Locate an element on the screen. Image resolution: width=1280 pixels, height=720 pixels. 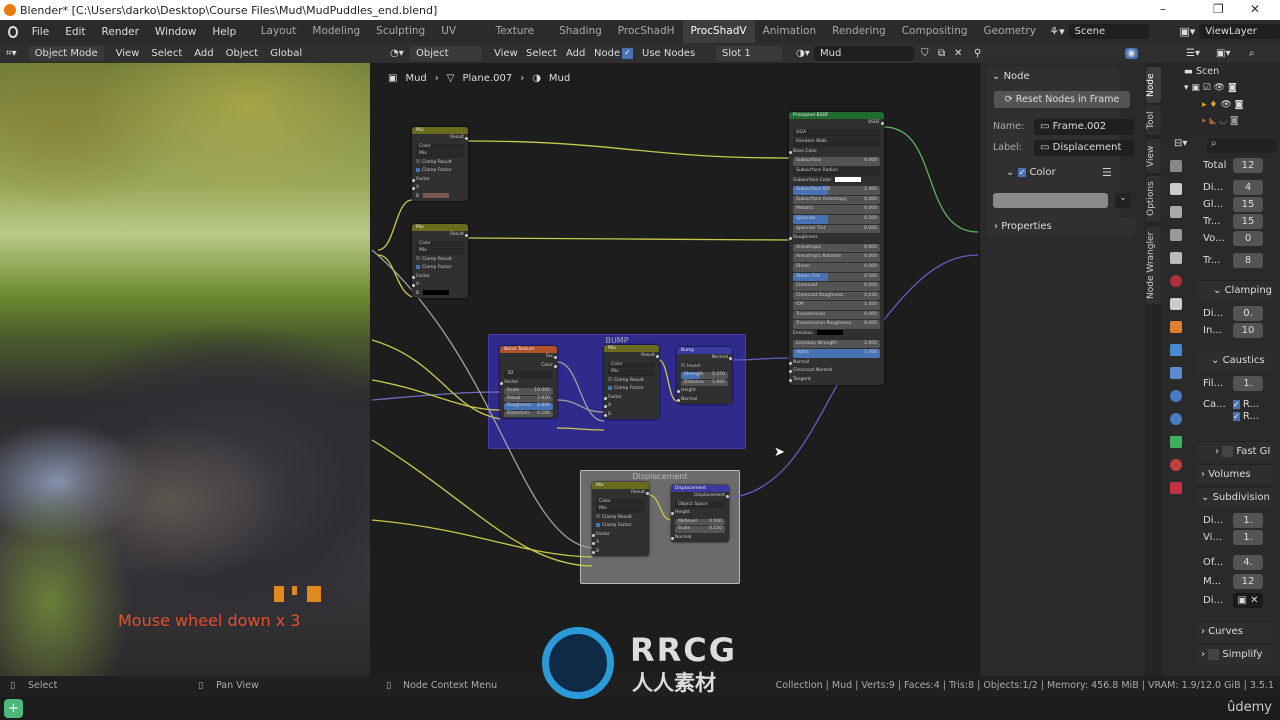
color-input: B is located at coordinates (440, 294).